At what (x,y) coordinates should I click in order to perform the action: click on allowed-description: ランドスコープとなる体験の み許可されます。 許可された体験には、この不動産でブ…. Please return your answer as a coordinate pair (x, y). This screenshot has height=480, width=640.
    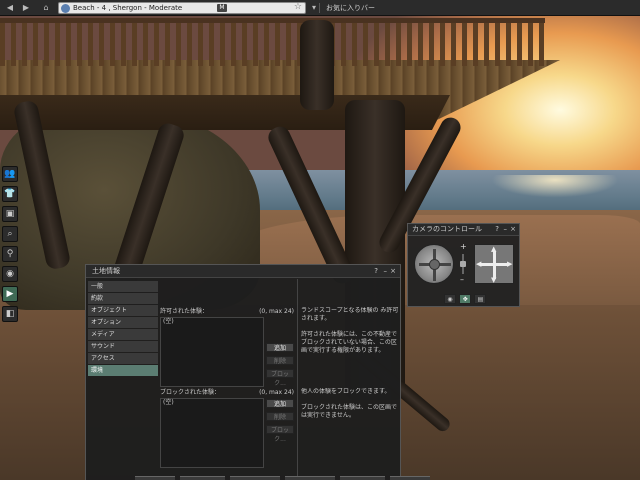
    Looking at the image, I should click on (350, 345).